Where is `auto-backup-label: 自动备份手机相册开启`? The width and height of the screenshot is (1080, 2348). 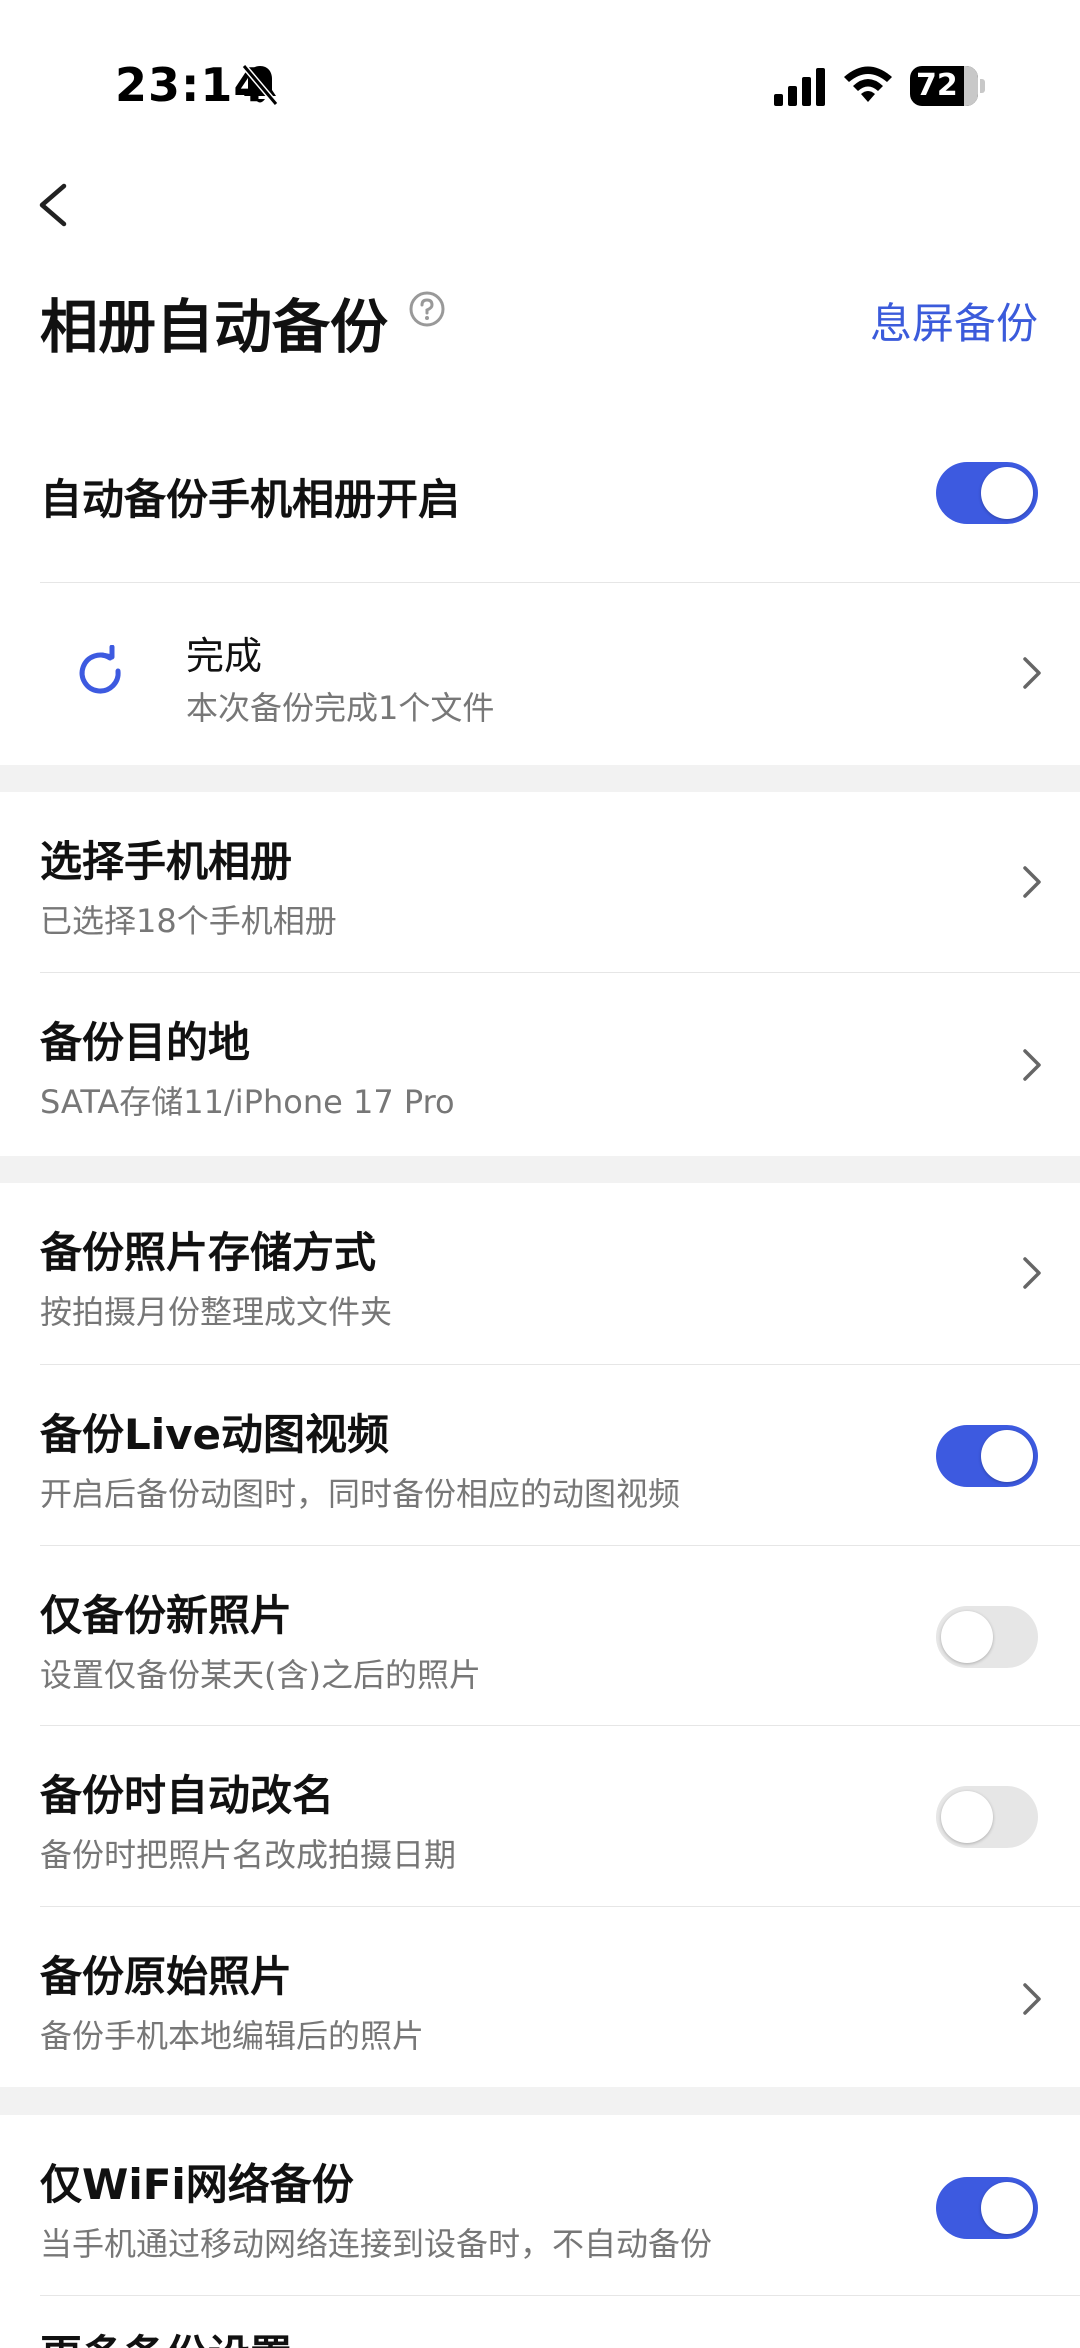
auto-backup-label: 自动备份手机相册开启 is located at coordinates (250, 499).